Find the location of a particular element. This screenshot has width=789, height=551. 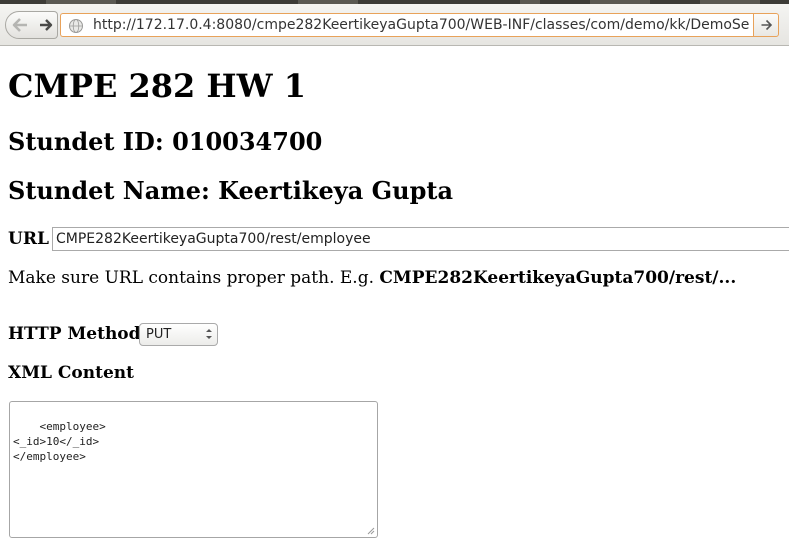

page-title: CMPE 282 HW 1 is located at coordinates (157, 86).